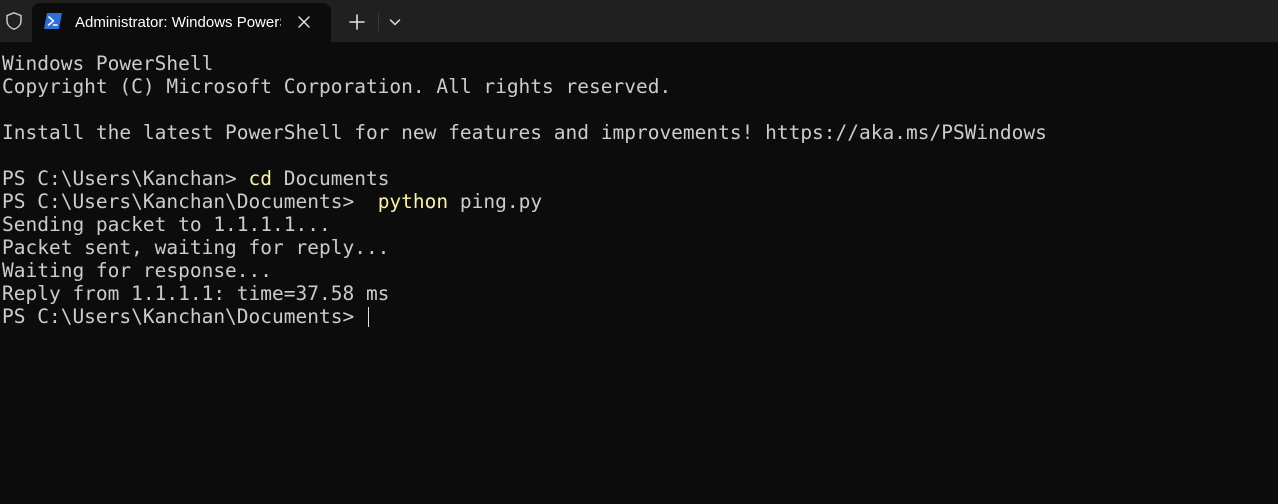  What do you see at coordinates (368, 317) in the screenshot?
I see `text-cursor` at bounding box center [368, 317].